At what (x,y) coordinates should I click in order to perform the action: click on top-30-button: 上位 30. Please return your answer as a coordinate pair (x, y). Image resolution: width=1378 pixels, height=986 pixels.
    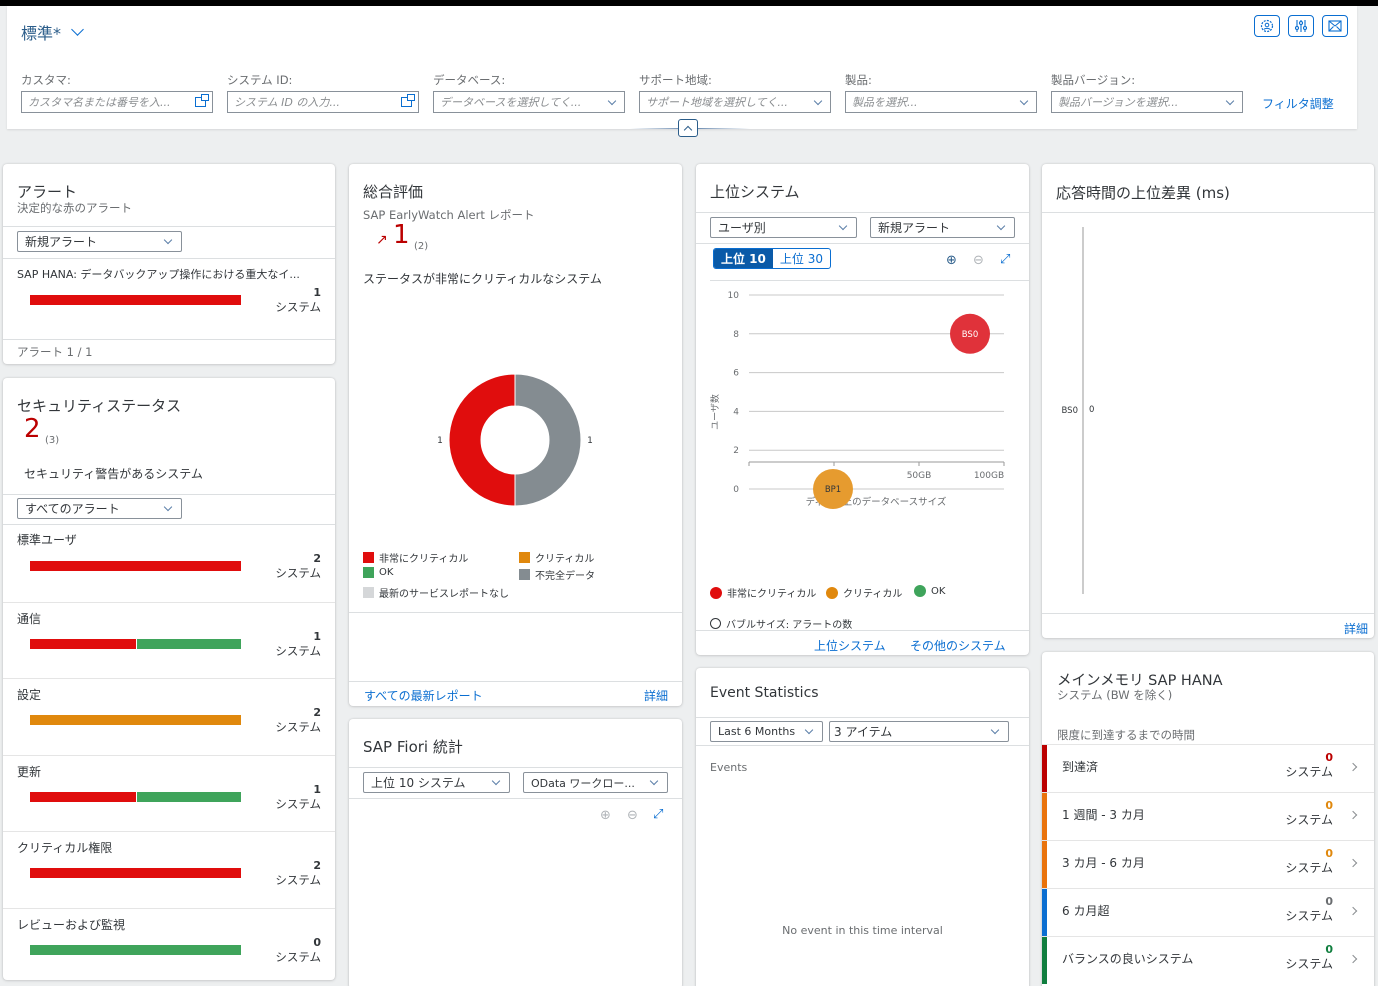
    Looking at the image, I should click on (801, 258).